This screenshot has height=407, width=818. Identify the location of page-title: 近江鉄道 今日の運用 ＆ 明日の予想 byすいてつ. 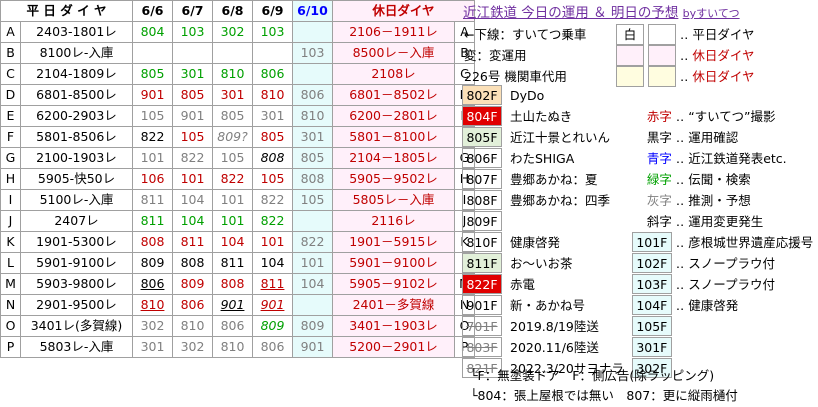
(640, 13).